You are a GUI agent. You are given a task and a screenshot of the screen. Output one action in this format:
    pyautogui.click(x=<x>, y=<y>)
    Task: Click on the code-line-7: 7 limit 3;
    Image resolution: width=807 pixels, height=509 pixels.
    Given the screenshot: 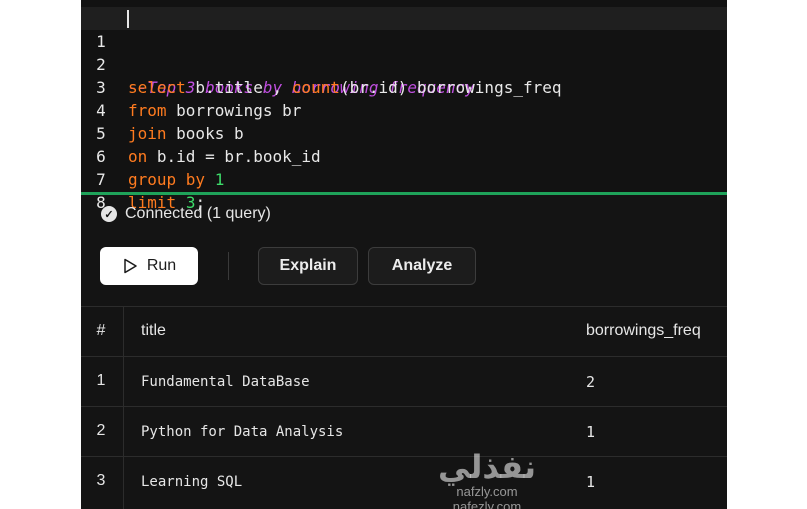 What is the action you would take?
    pyautogui.click(x=404, y=178)
    